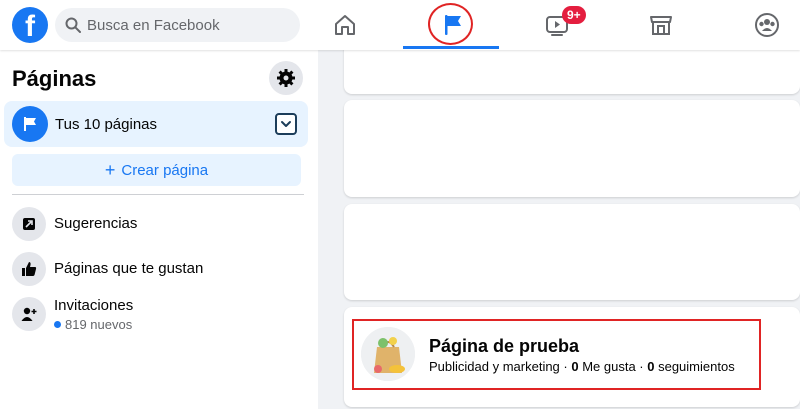 This screenshot has width=800, height=409. I want to click on add-person-icon, so click(29, 314).